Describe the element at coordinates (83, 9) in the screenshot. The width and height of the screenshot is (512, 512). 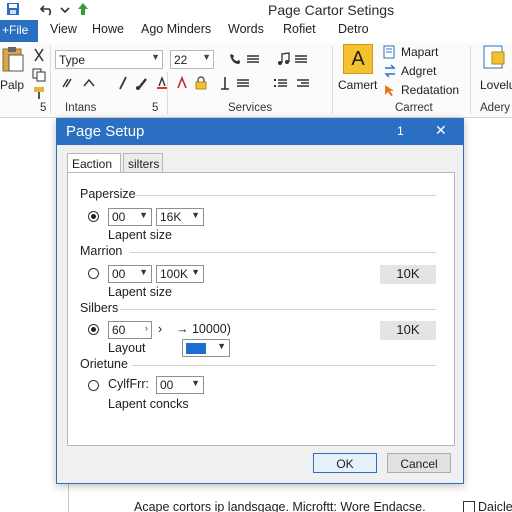
I see `arrow-up-icon` at that location.